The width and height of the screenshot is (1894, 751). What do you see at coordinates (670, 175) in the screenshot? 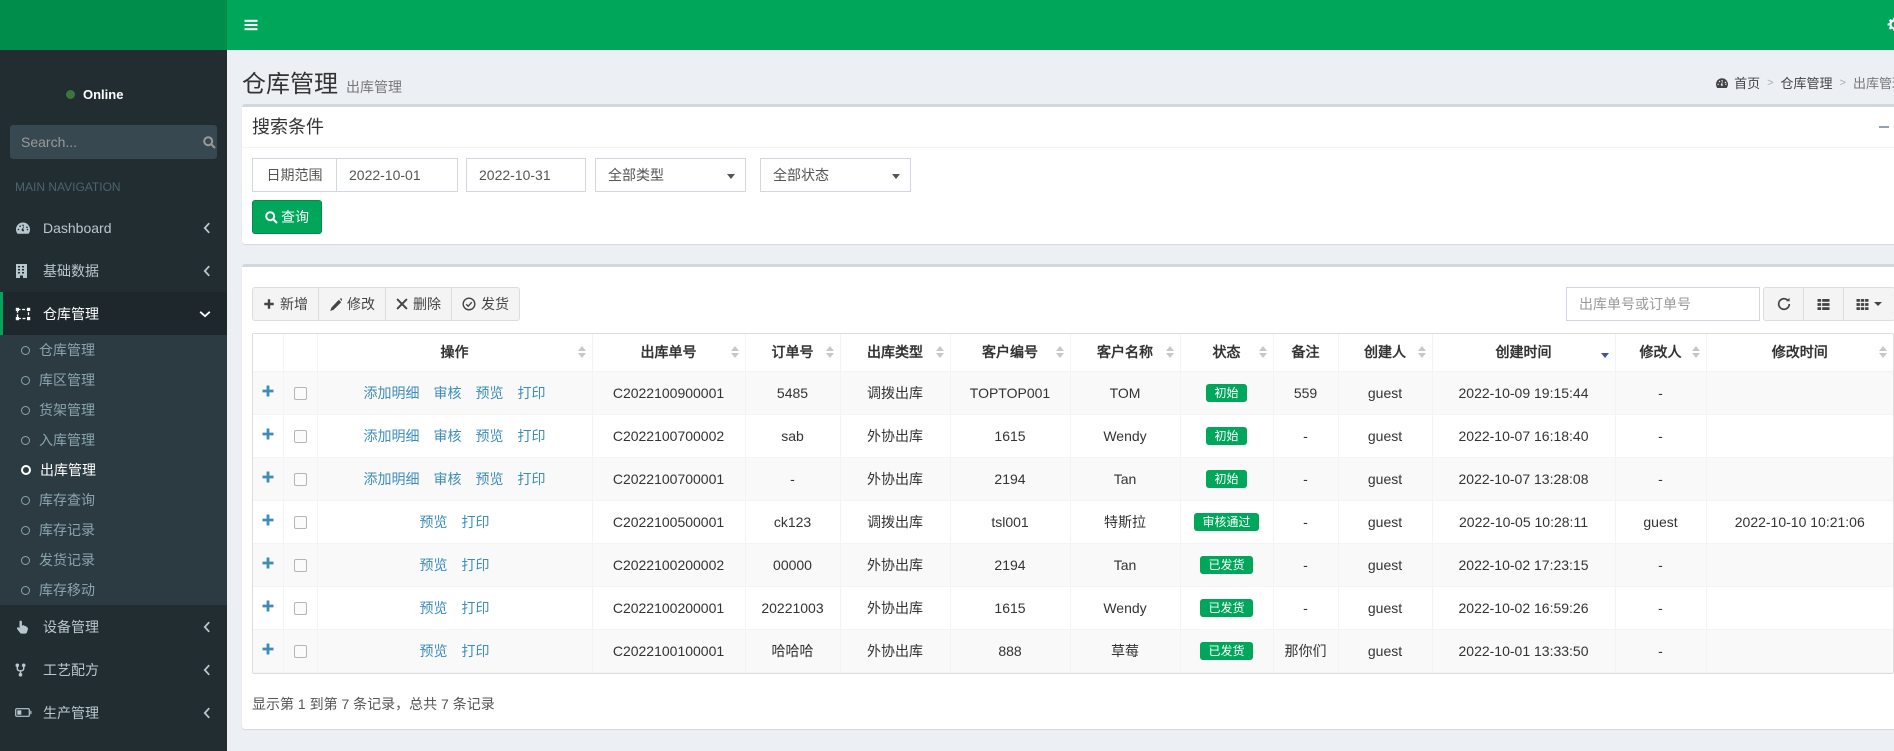
I see `type-select: 全部类型` at bounding box center [670, 175].